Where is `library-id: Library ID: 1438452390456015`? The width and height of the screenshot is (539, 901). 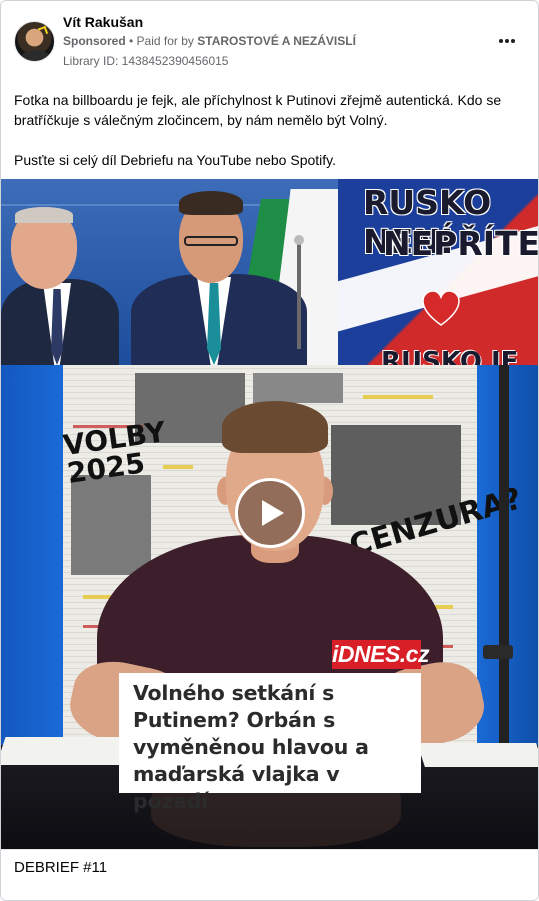 library-id: Library ID: 1438452390456015 is located at coordinates (146, 61).